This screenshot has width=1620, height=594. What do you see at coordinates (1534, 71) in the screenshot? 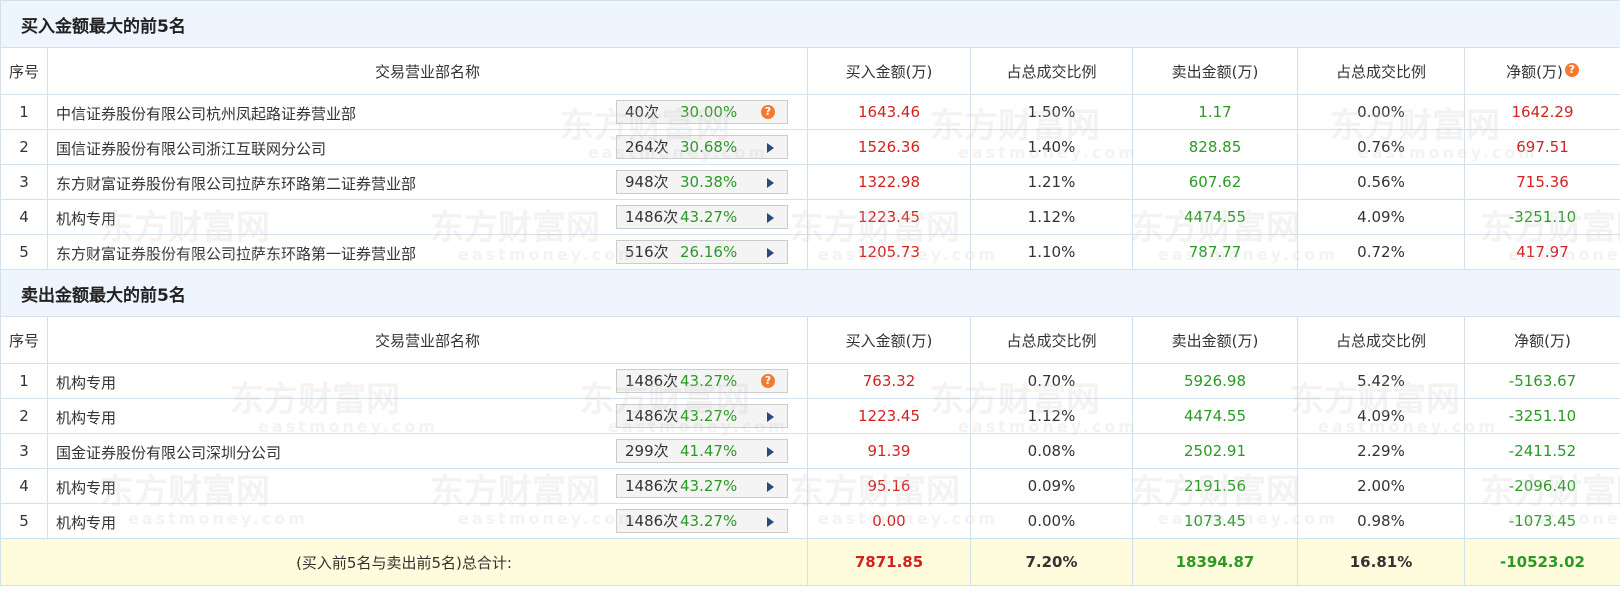
I see `column-header-label: 净额(万)` at bounding box center [1534, 71].